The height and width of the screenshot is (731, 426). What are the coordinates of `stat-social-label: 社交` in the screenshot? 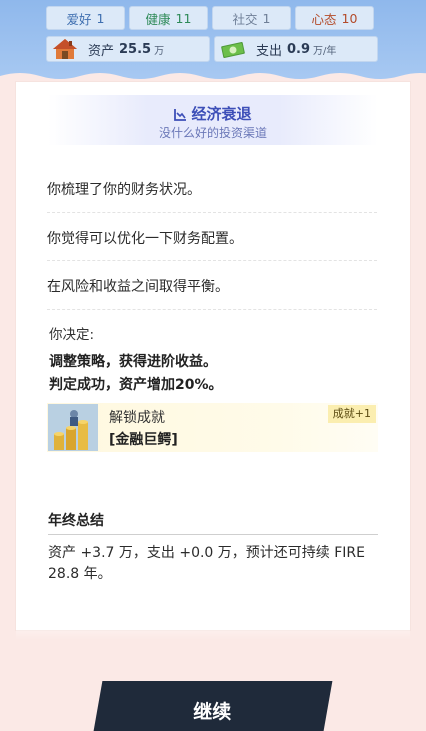 It's located at (245, 19).